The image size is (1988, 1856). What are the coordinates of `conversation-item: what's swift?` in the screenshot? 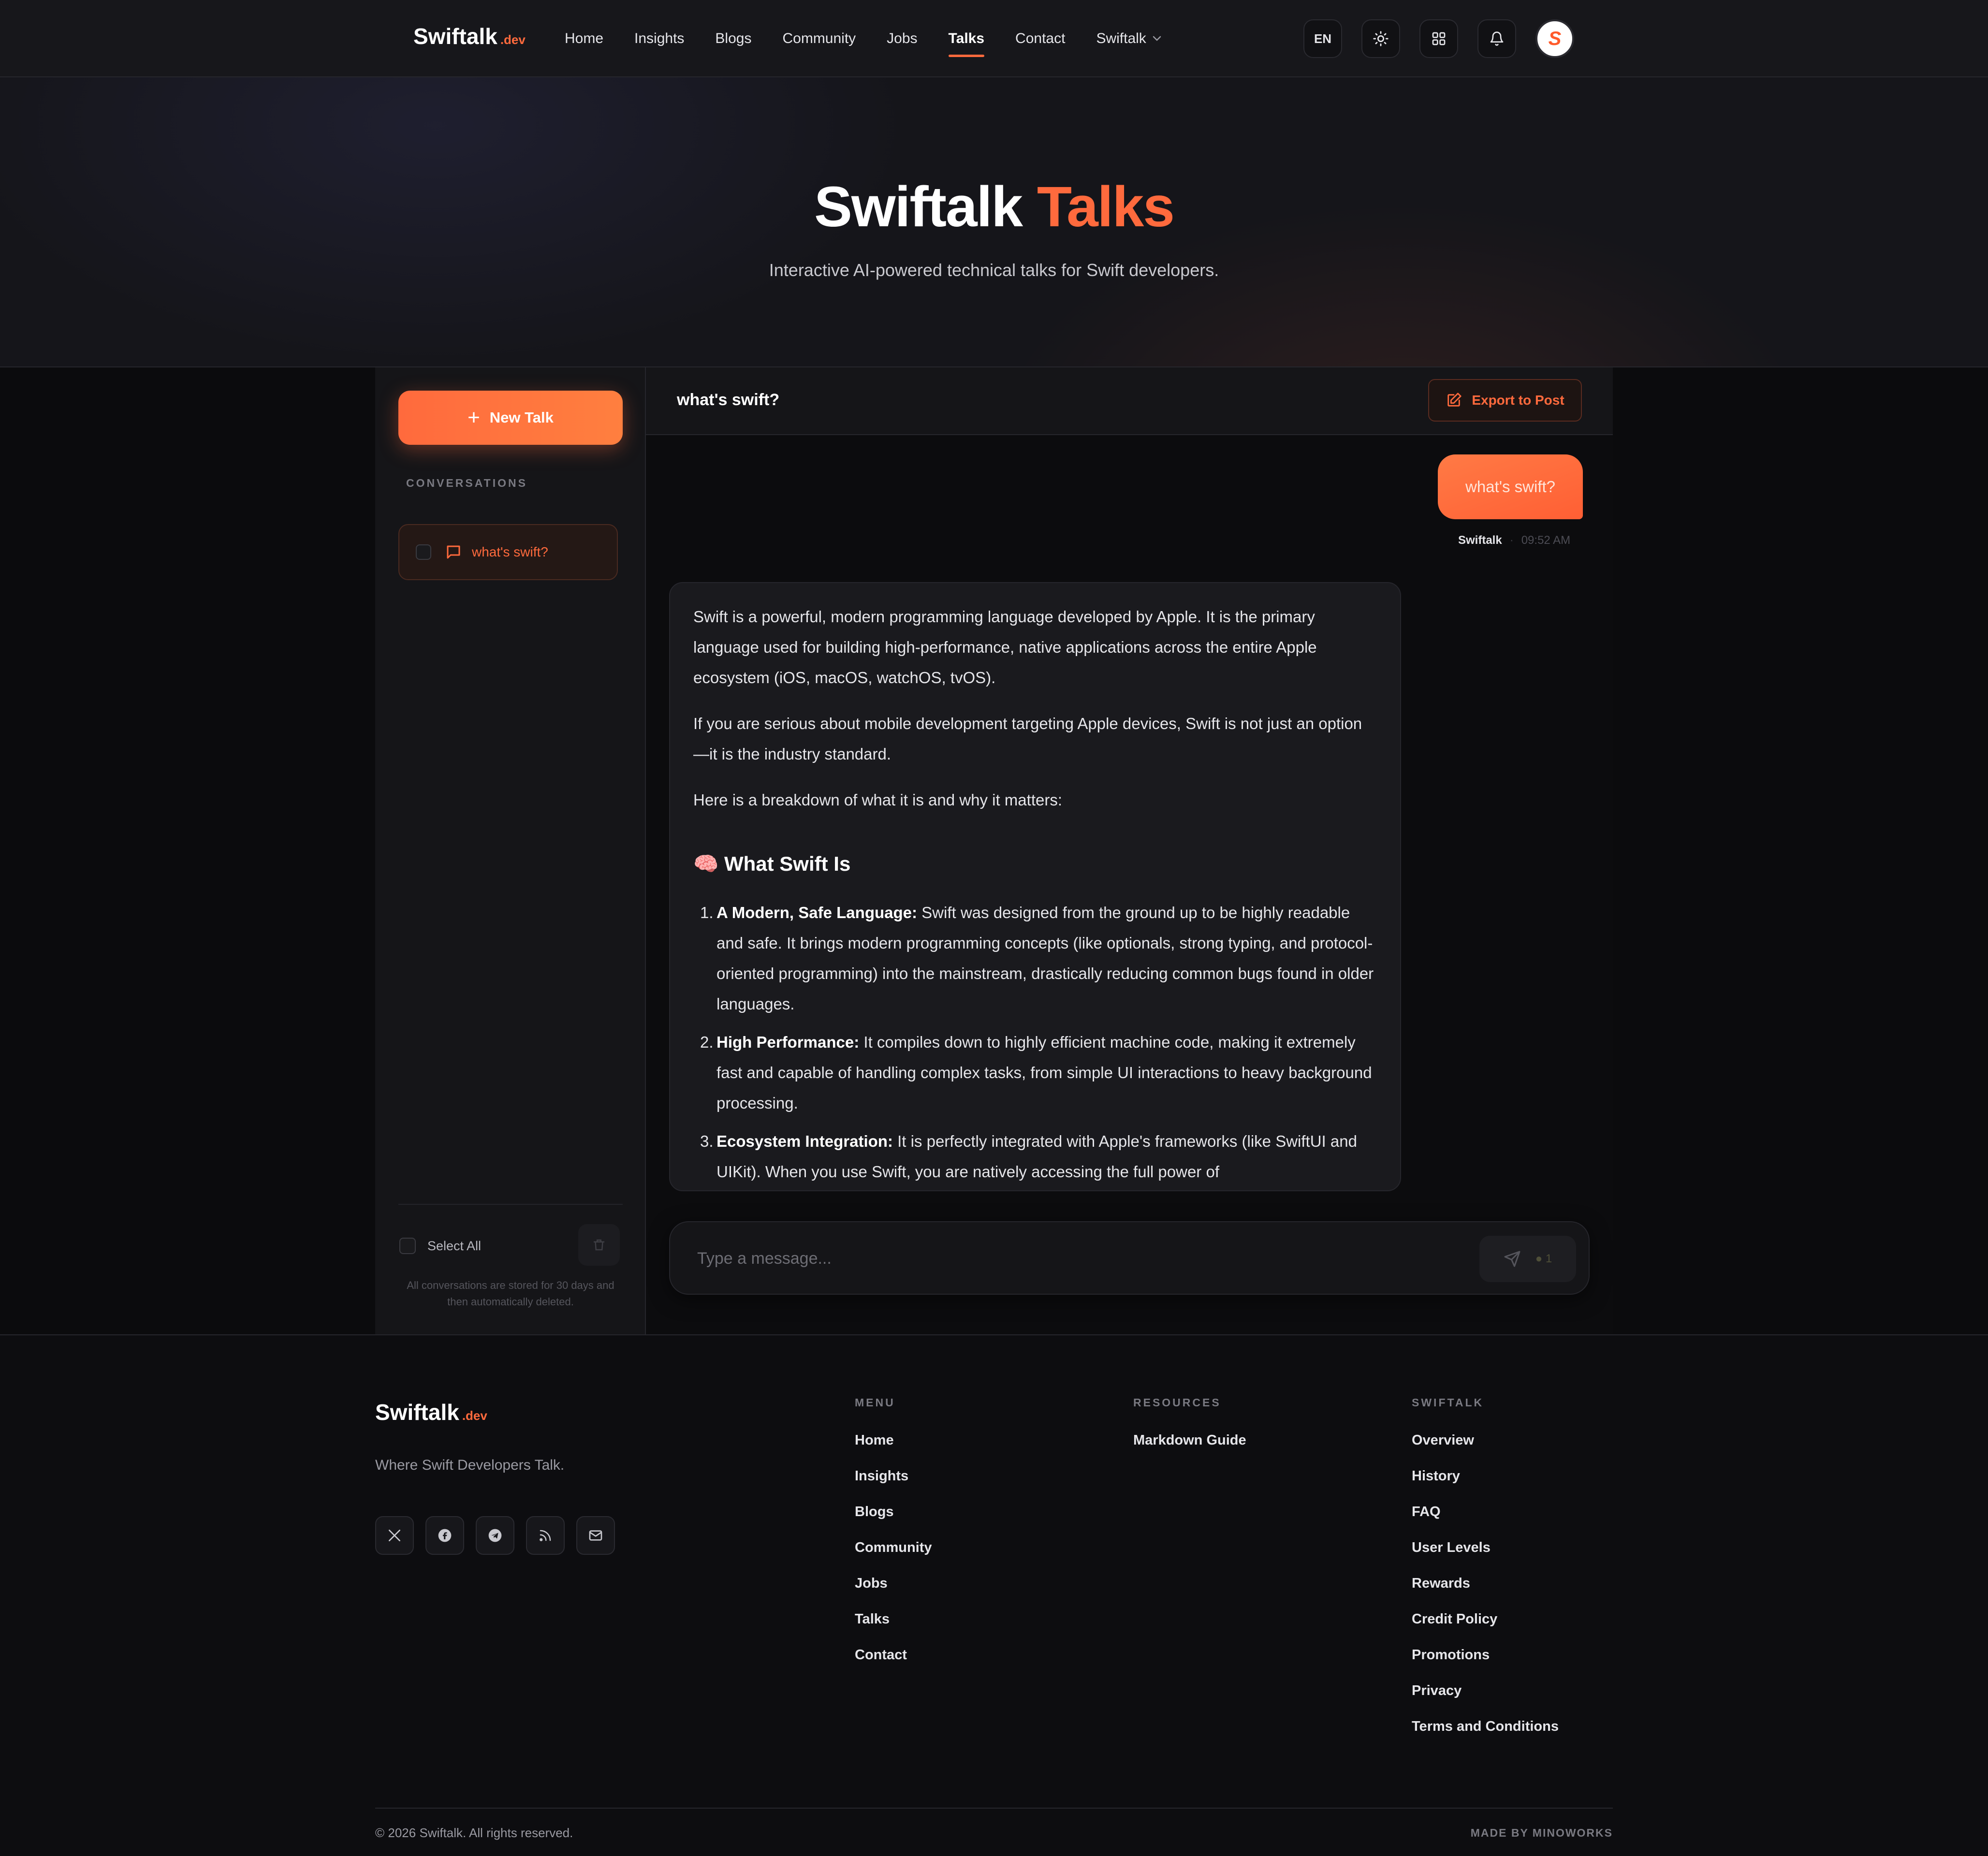 It's located at (508, 552).